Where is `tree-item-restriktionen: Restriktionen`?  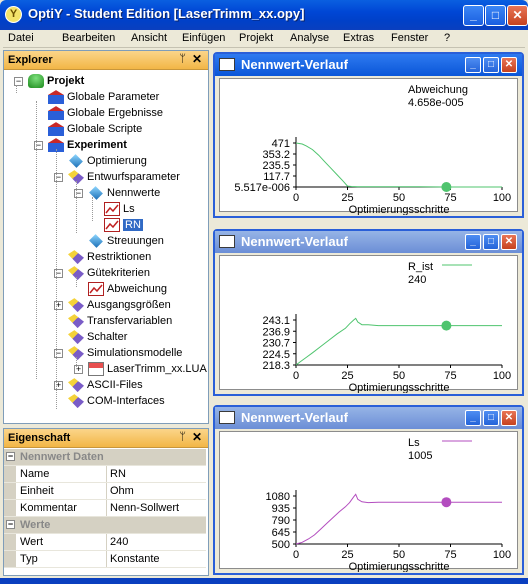 tree-item-restriktionen: Restriktionen is located at coordinates (109, 257).